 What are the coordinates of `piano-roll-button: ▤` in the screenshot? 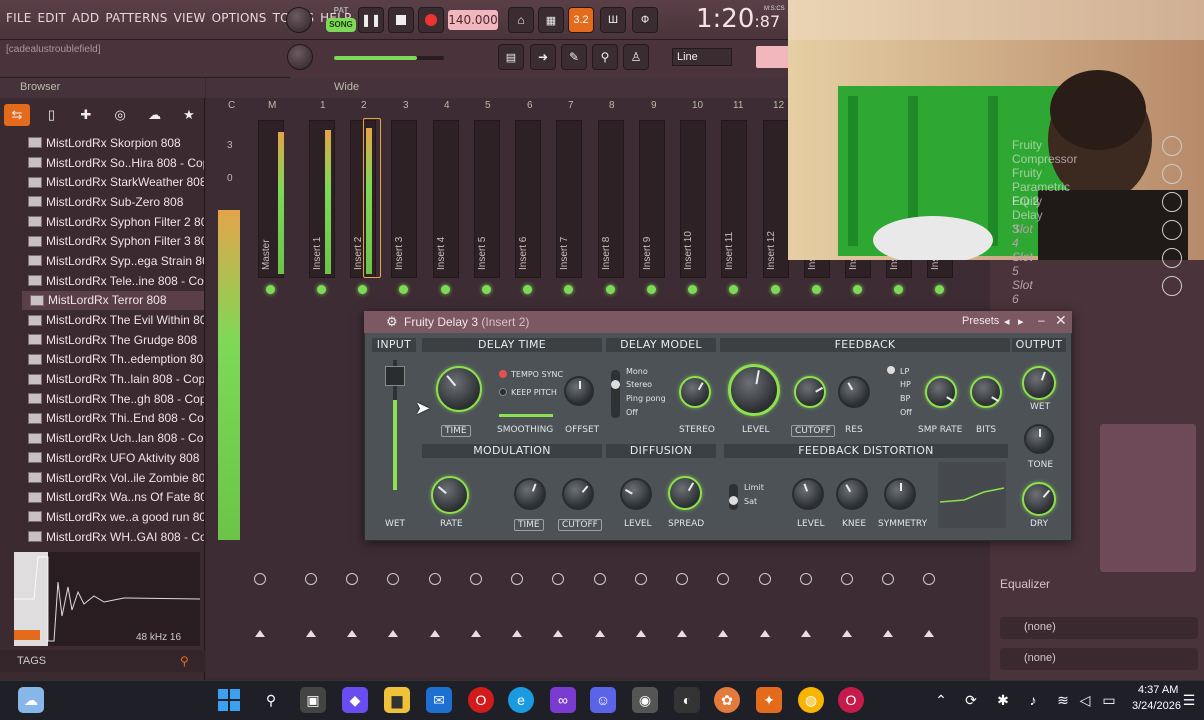 It's located at (511, 57).